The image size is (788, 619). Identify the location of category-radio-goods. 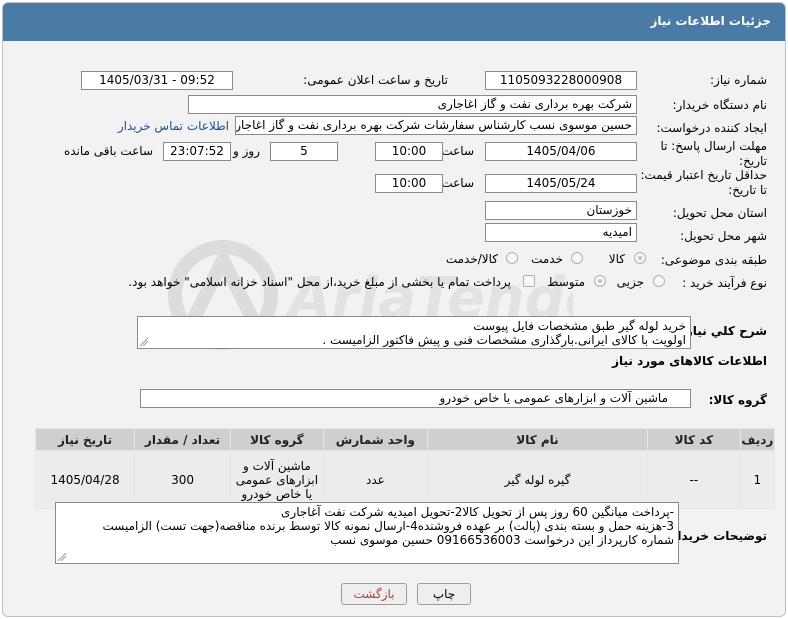
(640, 258).